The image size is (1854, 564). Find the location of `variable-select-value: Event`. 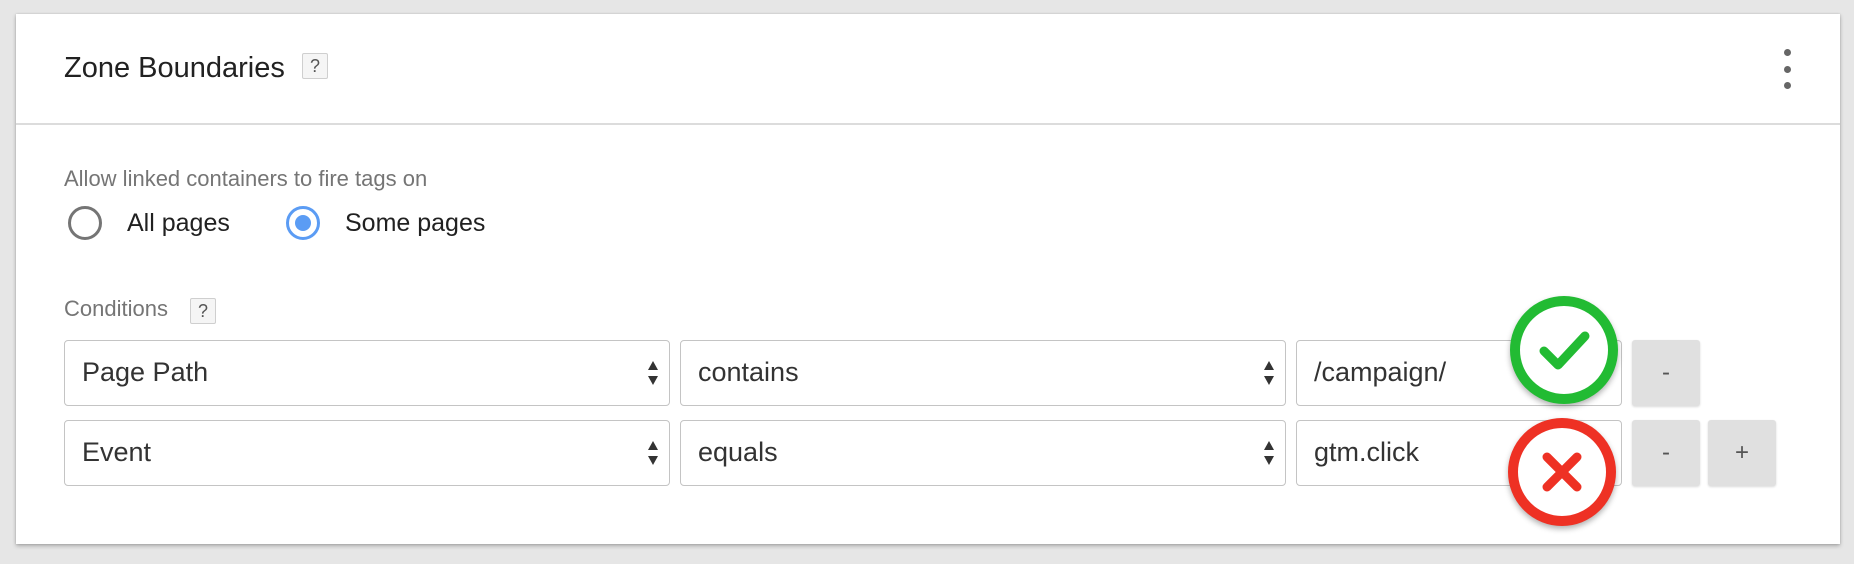

variable-select-value: Event is located at coordinates (117, 452).